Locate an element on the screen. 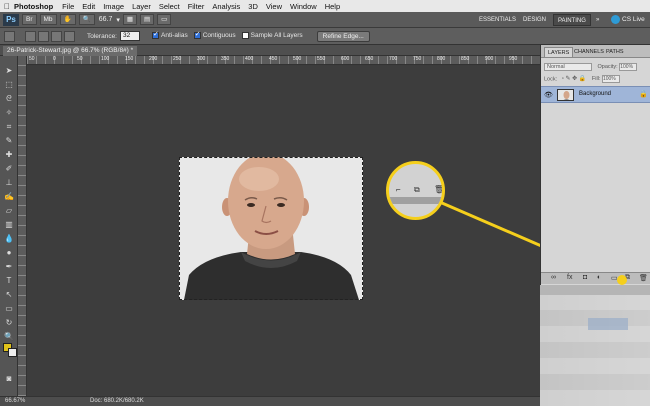  subtract-selection-icon is located at coordinates (56, 36).